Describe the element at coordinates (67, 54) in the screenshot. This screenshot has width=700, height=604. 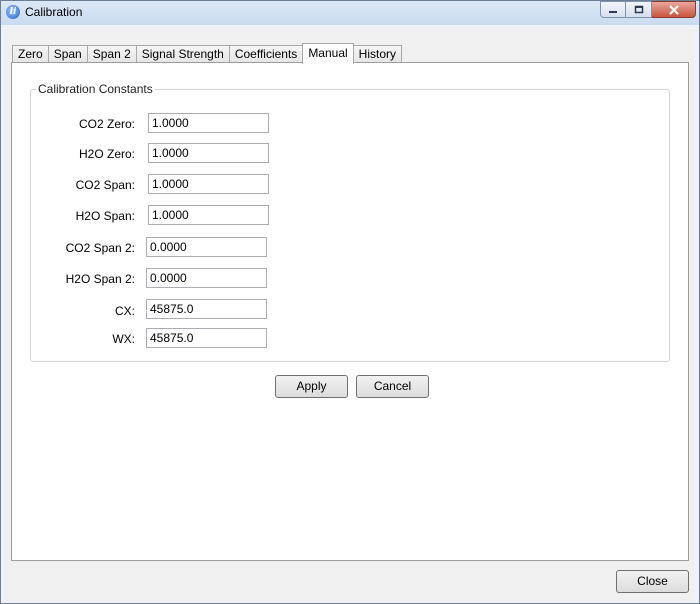
I see `tab-span: Span` at that location.